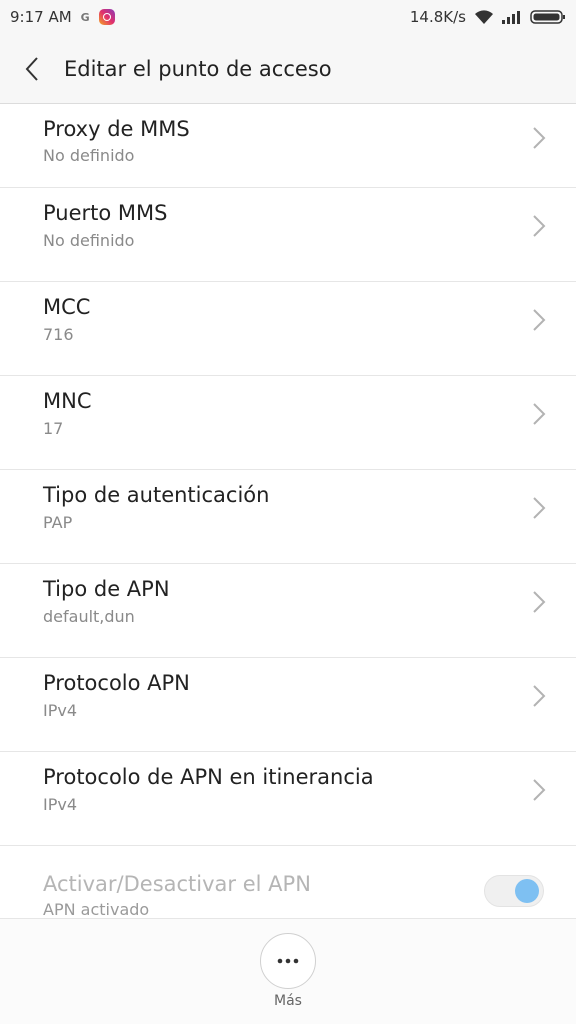 This screenshot has height=1024, width=576. I want to click on list-item-apn-type: Tipo de APN default,dun, so click(288, 611).